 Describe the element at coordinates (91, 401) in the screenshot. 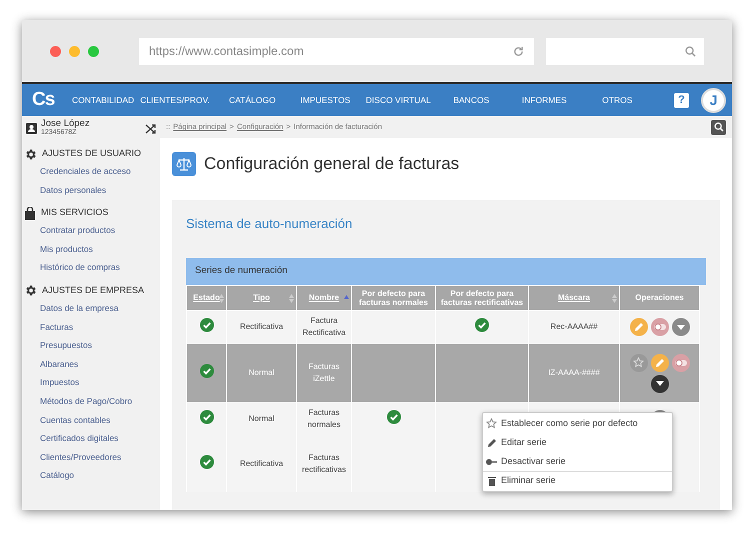

I see `sidebar-item: Métodos de Pago/Cobro` at that location.